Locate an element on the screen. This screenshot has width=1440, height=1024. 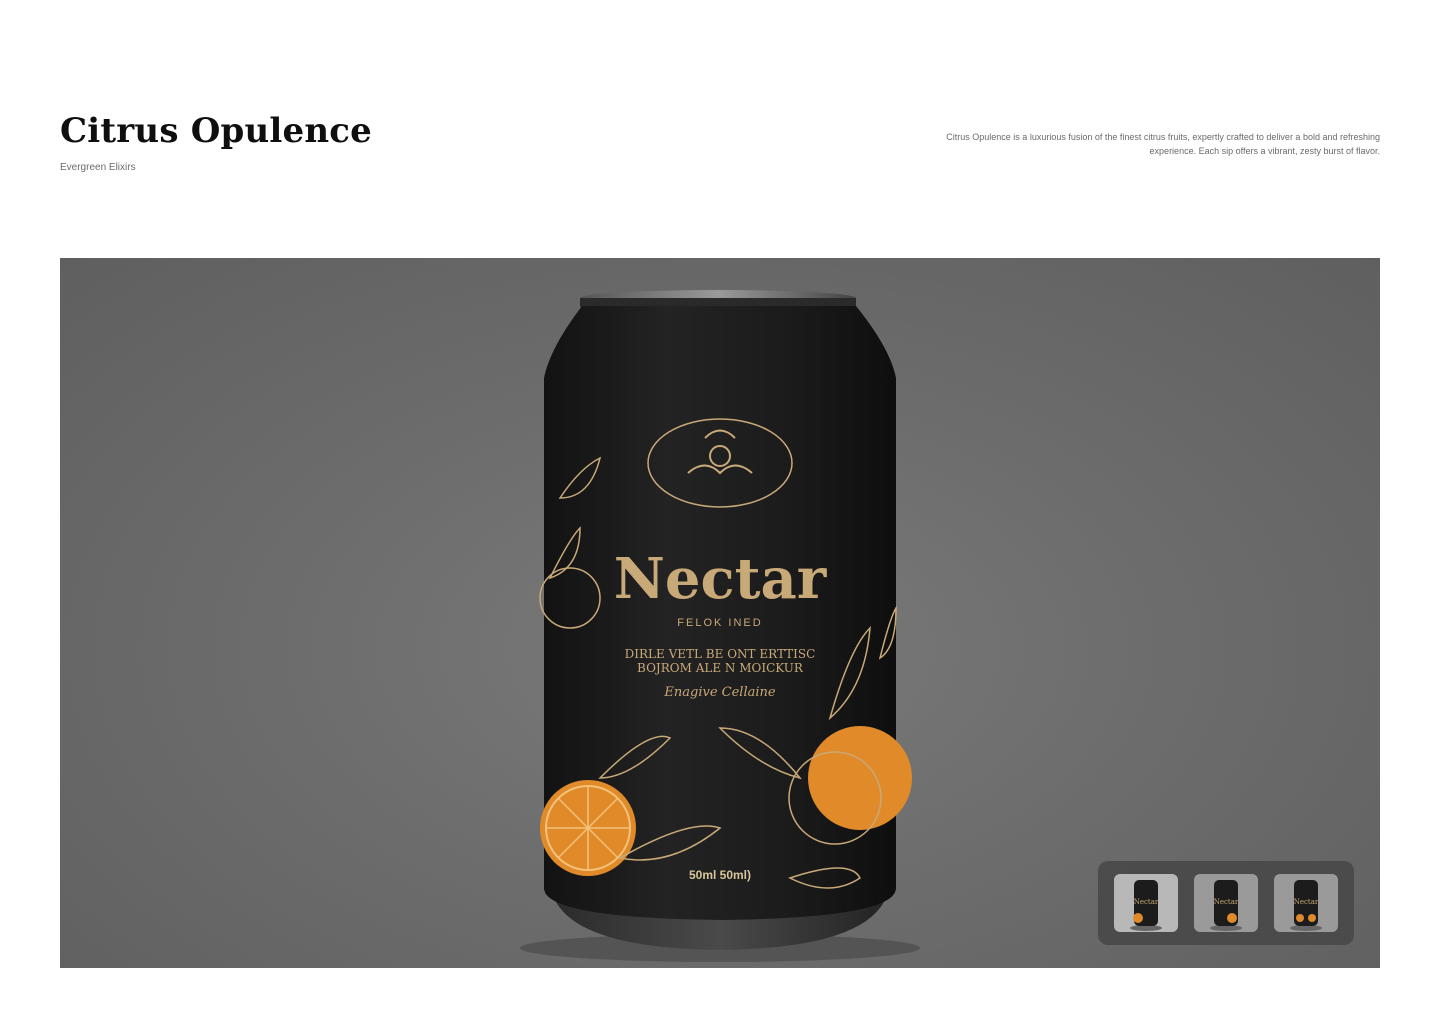
thumbnail-3: Nectar is located at coordinates (1306, 903).